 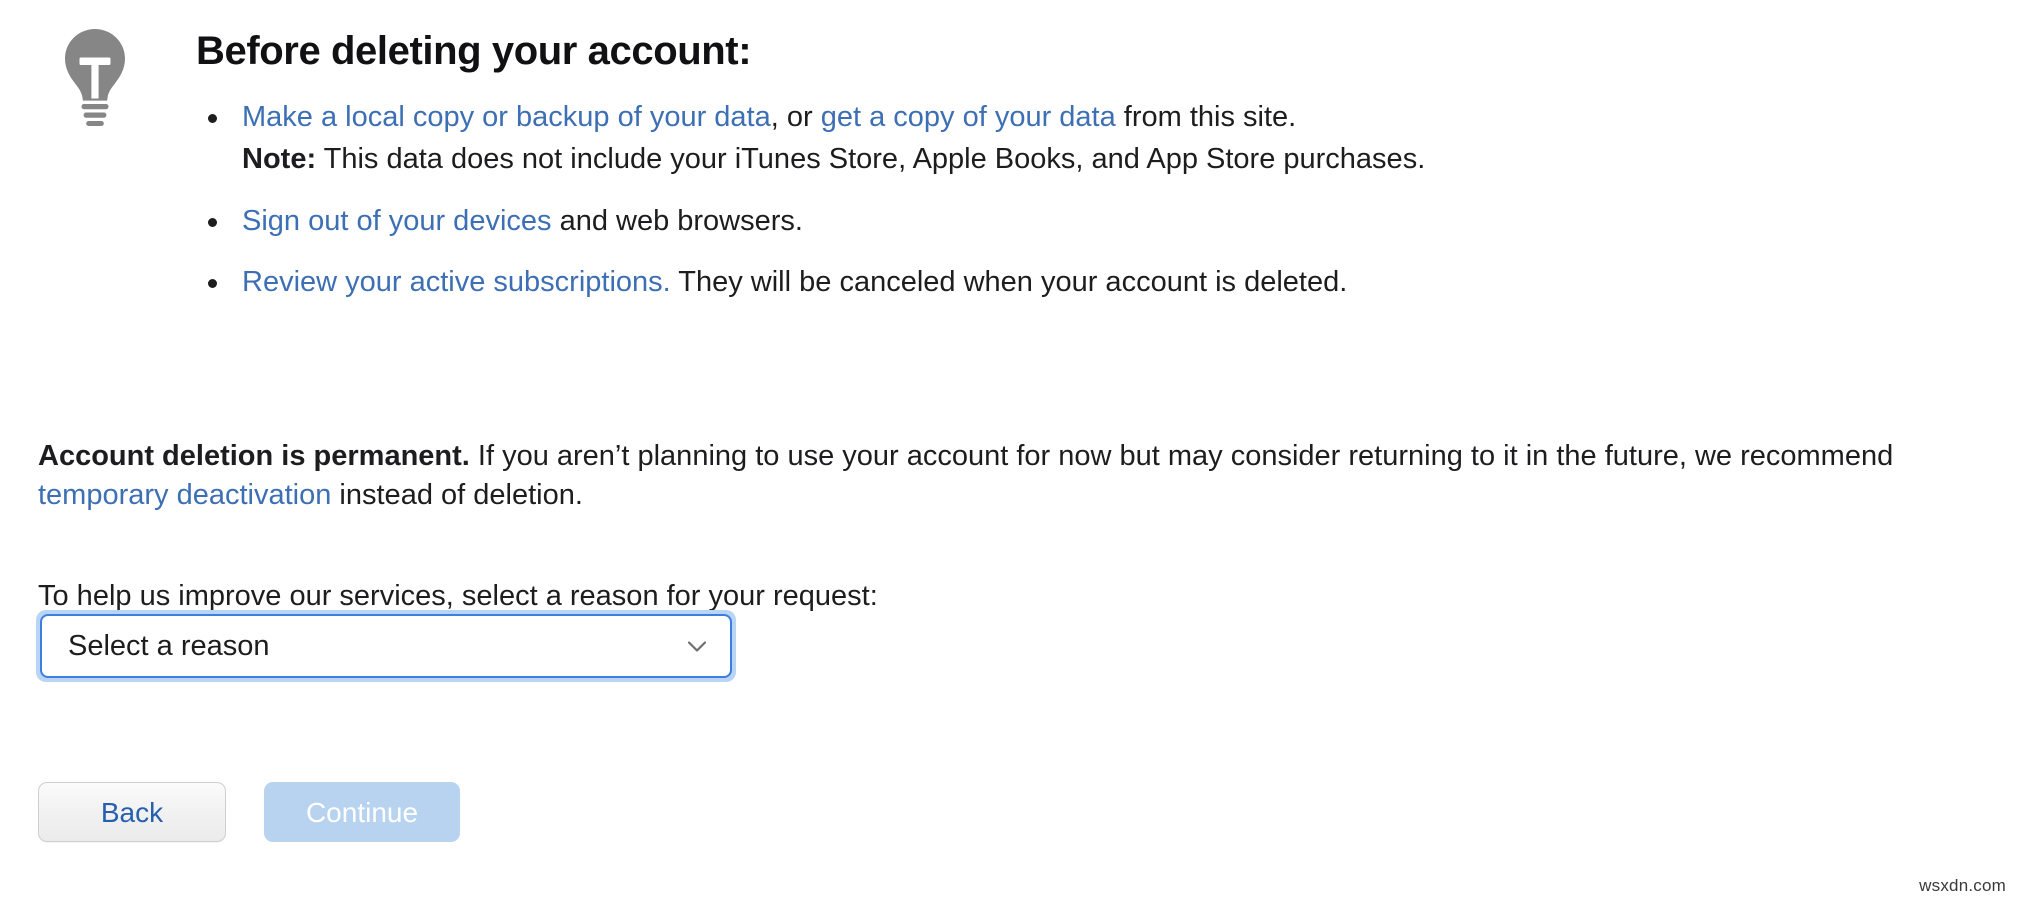 I want to click on review-subscriptions-link: Review your active subscriptions., so click(x=456, y=282).